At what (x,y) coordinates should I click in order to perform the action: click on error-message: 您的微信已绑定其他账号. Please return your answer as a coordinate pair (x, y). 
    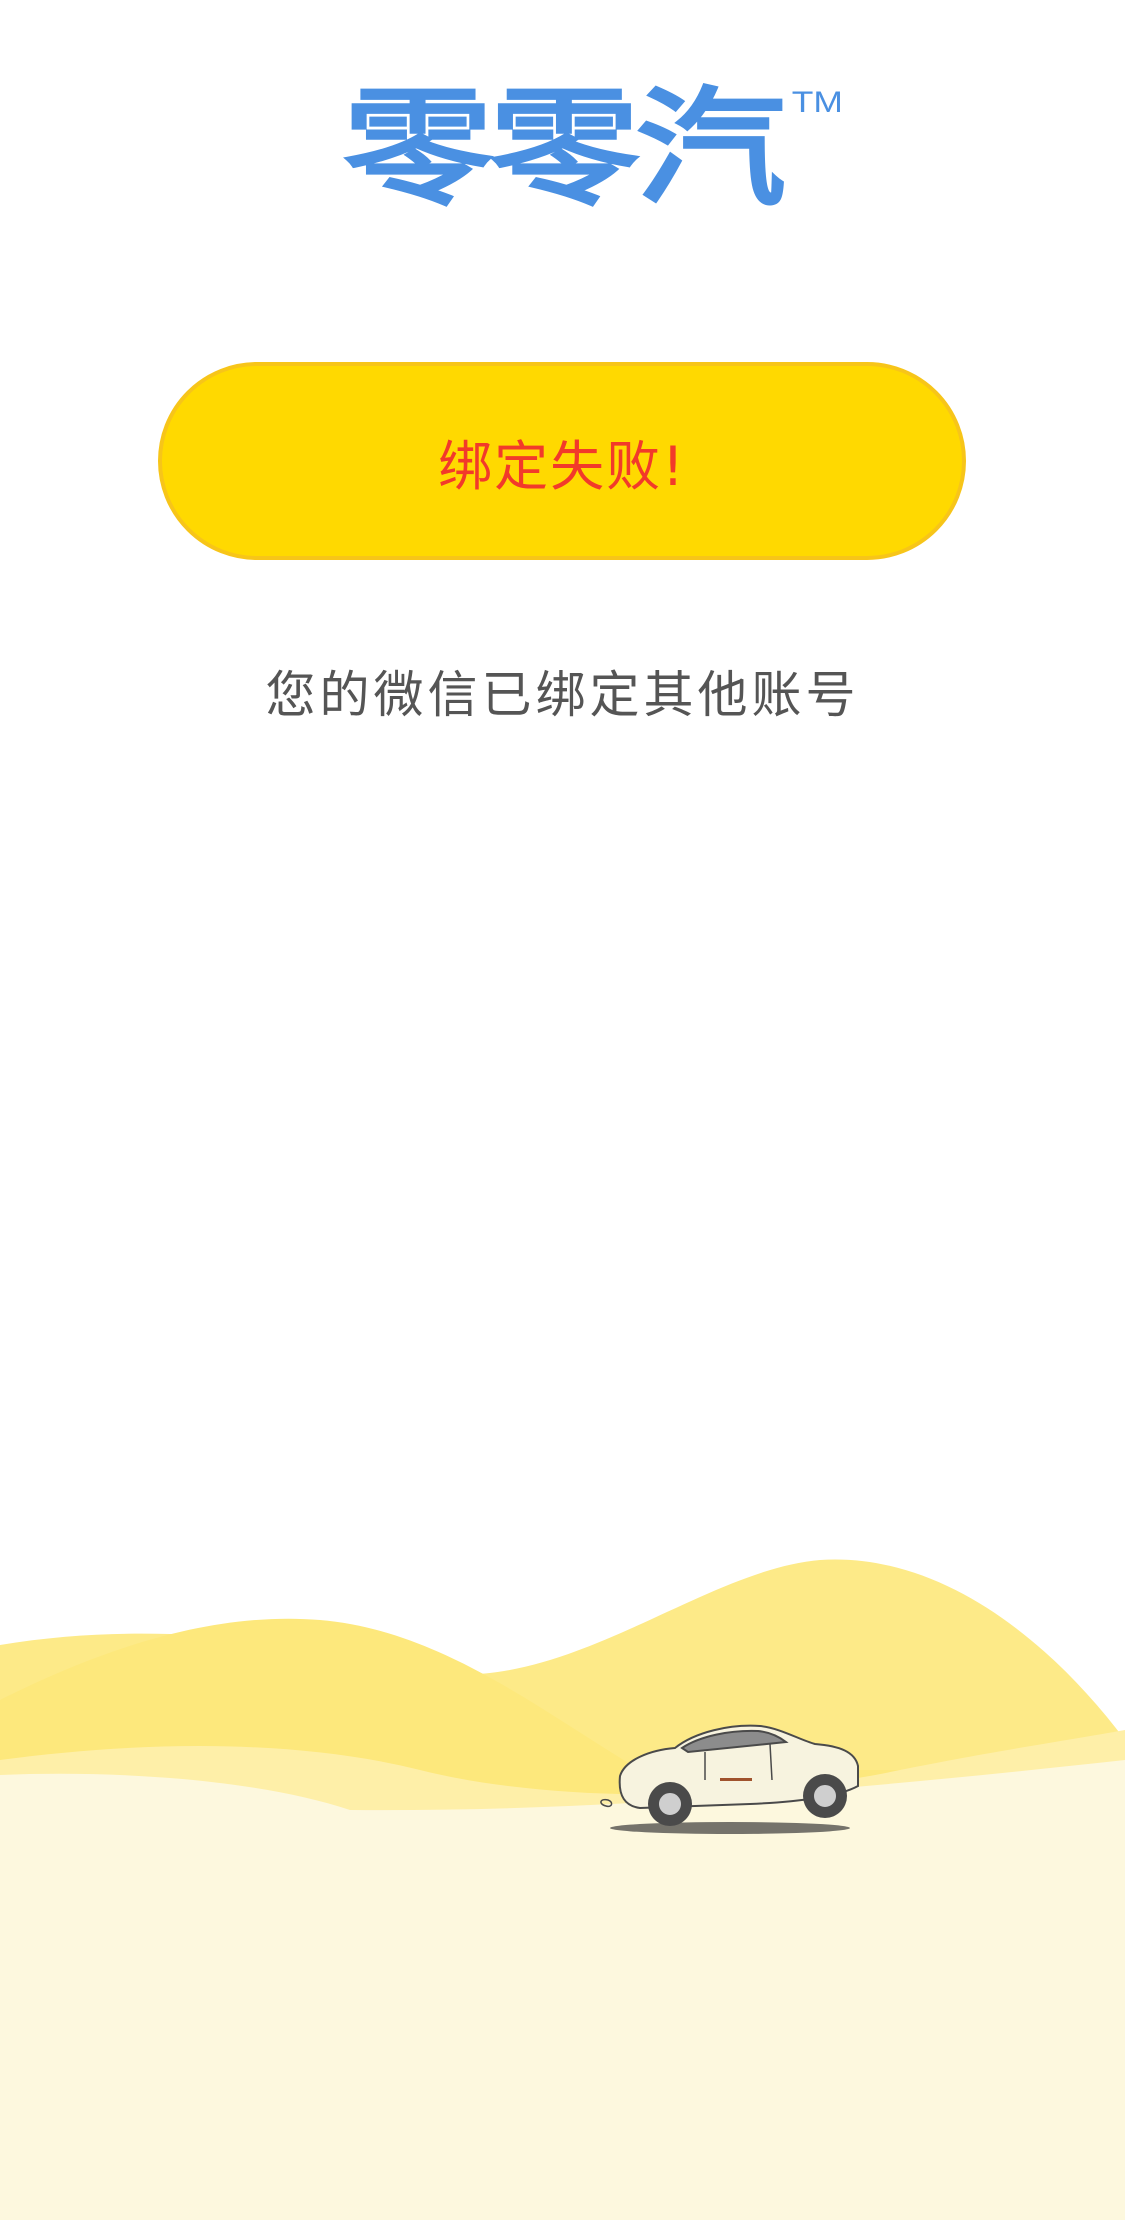
    Looking at the image, I should click on (562, 695).